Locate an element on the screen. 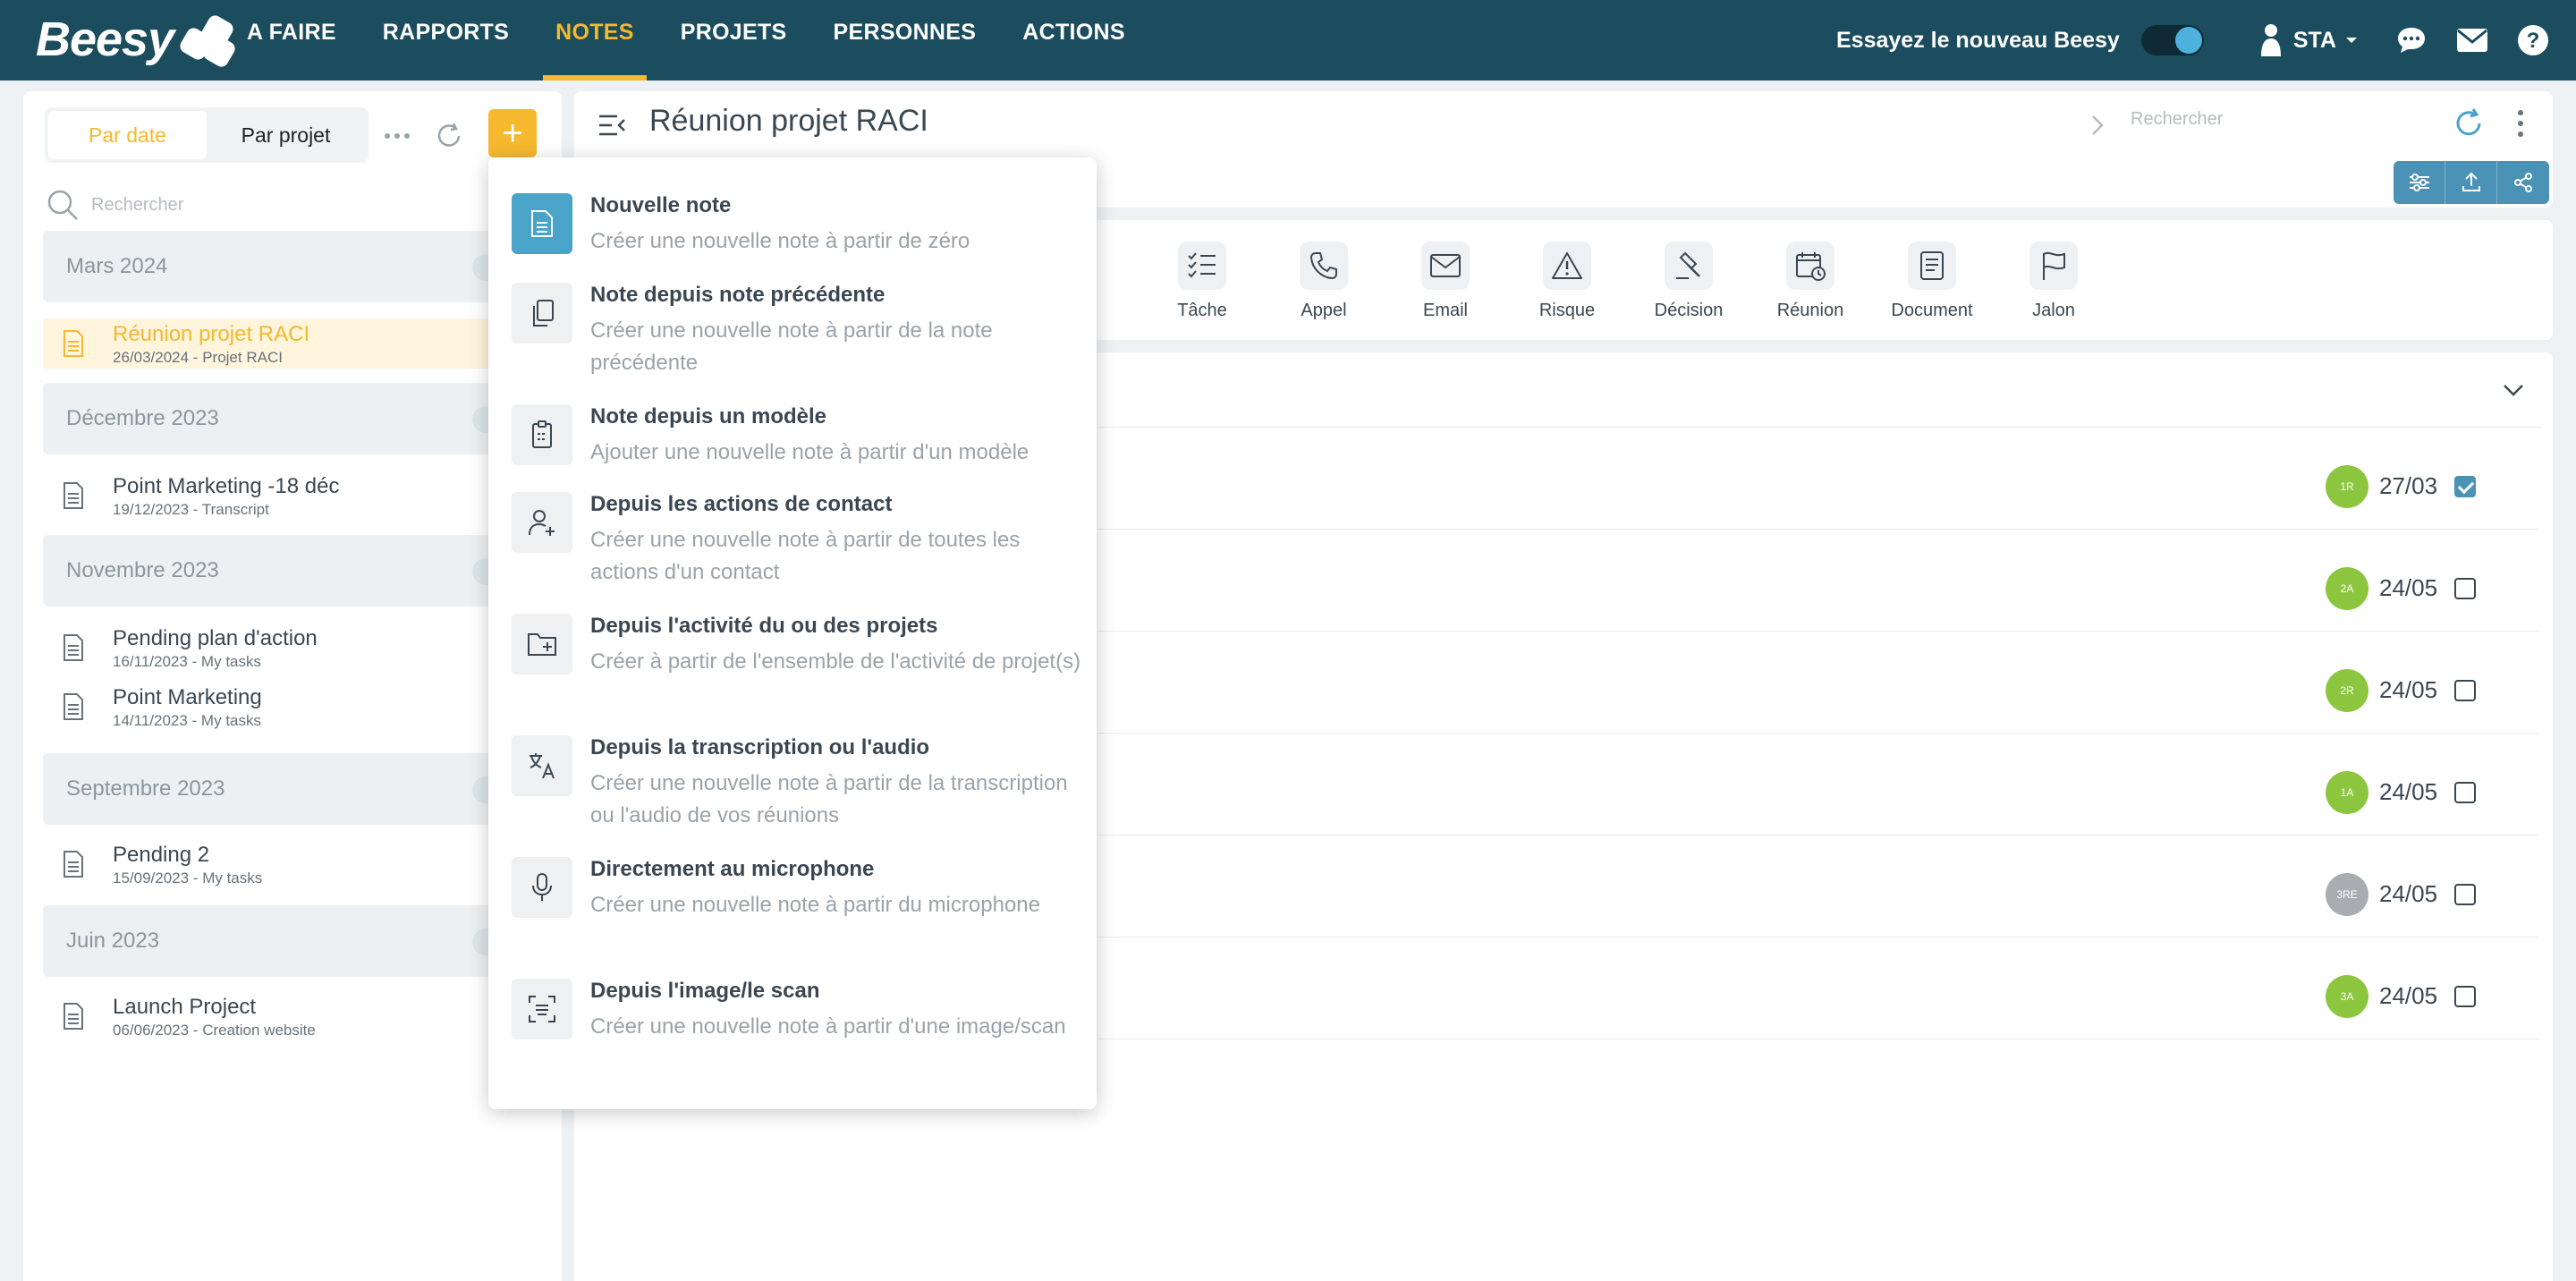 Image resolution: width=2576 pixels, height=1281 pixels. chat-icon is located at coordinates (2411, 40).